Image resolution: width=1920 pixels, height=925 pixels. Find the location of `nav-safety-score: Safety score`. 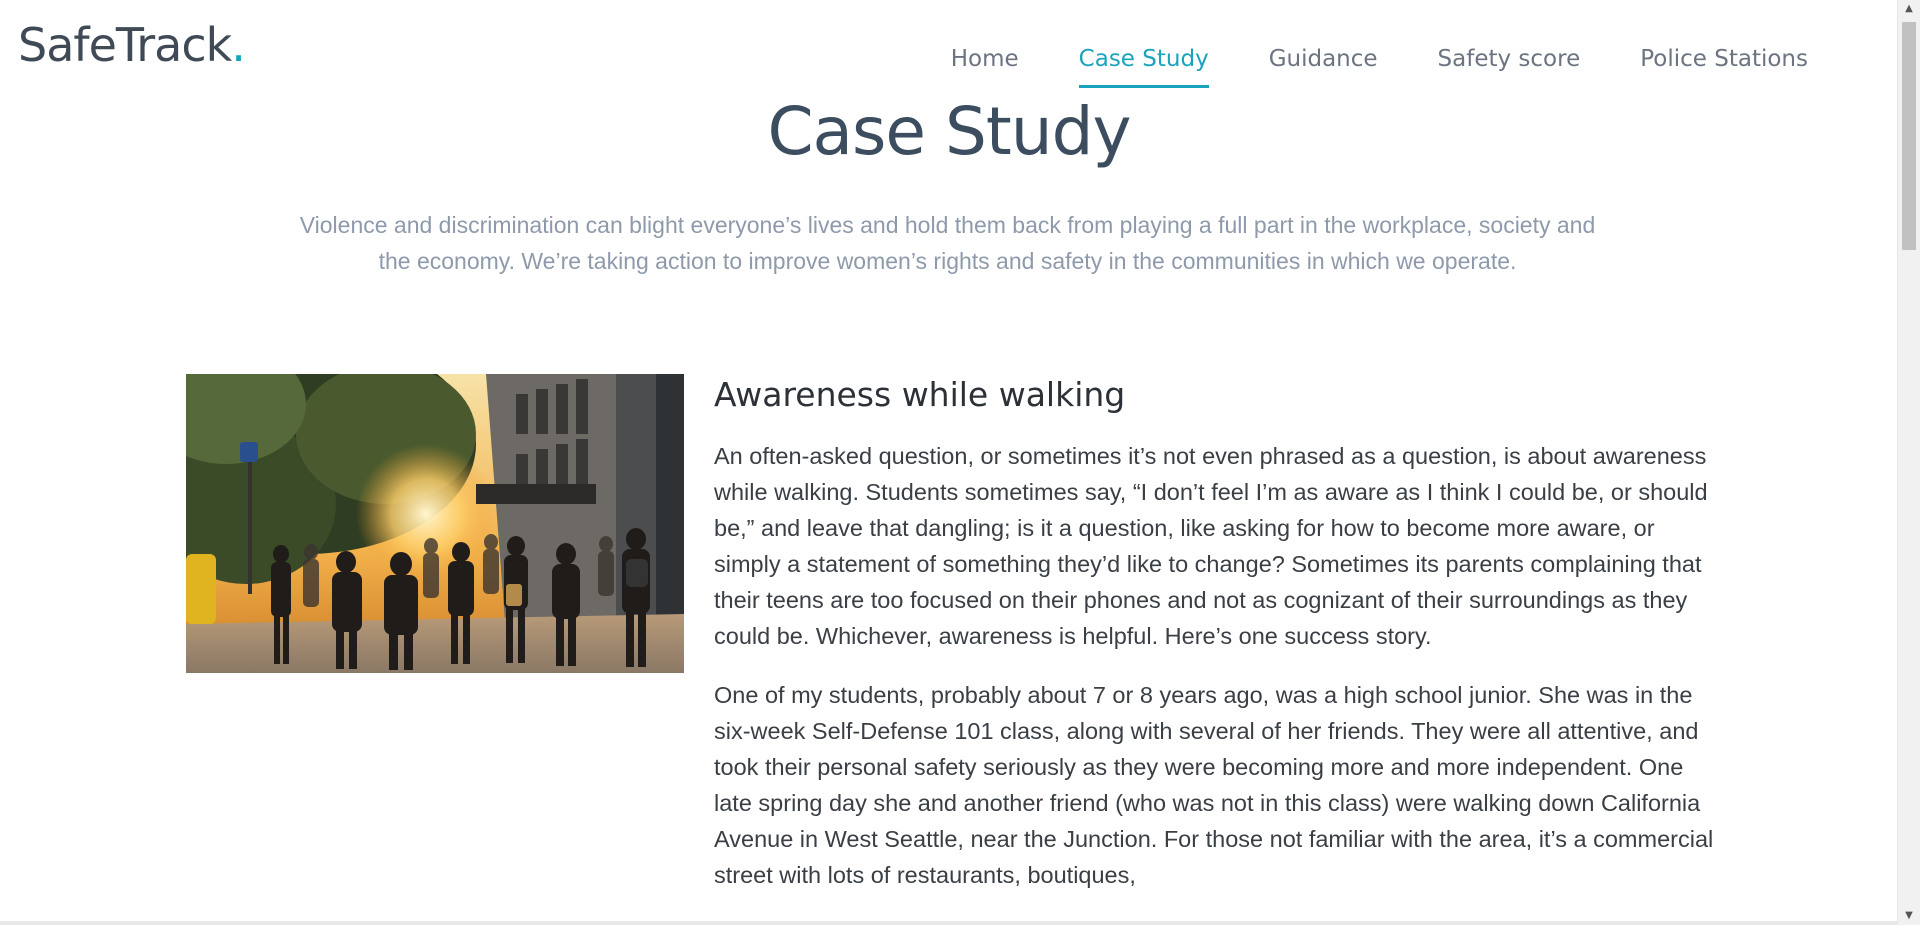

nav-safety-score: Safety score is located at coordinates (1509, 60).